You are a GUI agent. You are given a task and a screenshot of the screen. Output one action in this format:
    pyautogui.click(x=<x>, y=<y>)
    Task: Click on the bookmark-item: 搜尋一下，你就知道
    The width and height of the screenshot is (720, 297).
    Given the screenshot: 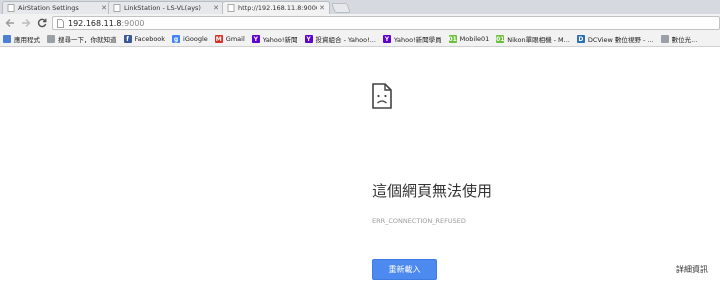 What is the action you would take?
    pyautogui.click(x=82, y=39)
    